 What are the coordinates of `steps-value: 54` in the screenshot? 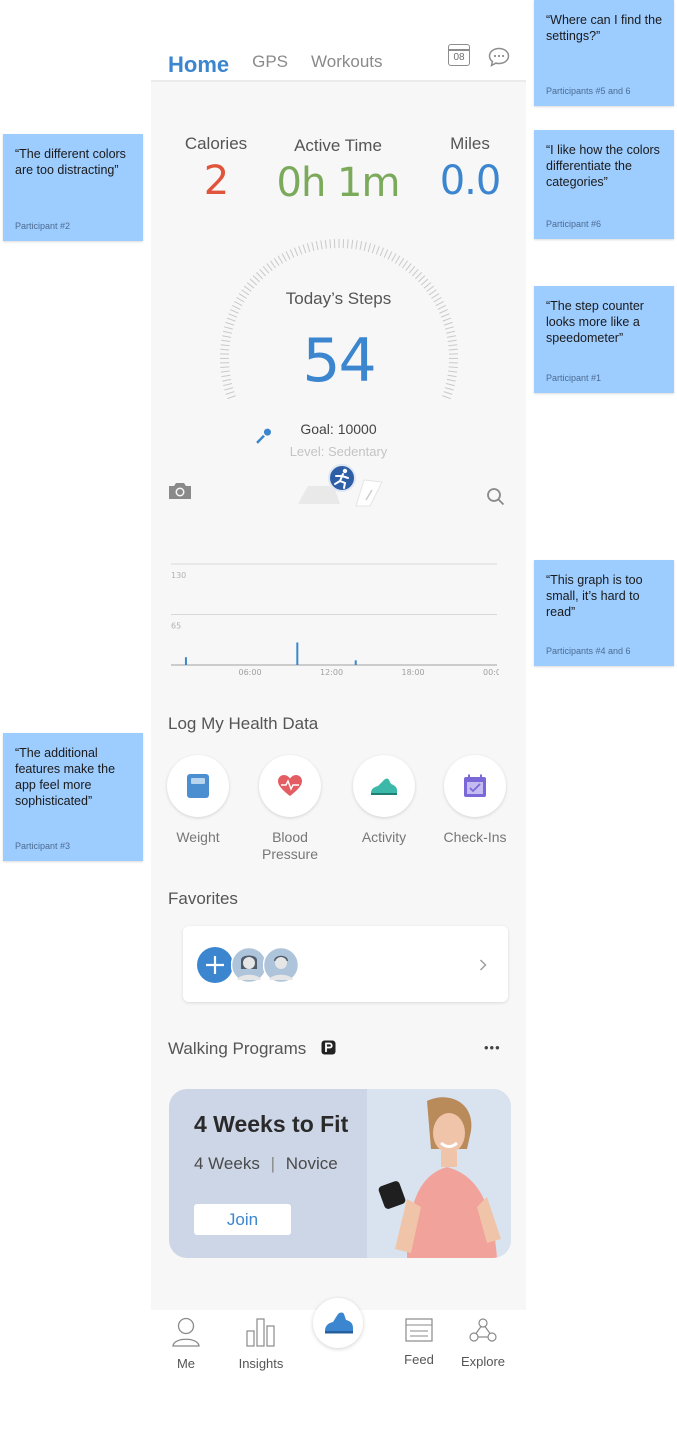 It's located at (339, 361).